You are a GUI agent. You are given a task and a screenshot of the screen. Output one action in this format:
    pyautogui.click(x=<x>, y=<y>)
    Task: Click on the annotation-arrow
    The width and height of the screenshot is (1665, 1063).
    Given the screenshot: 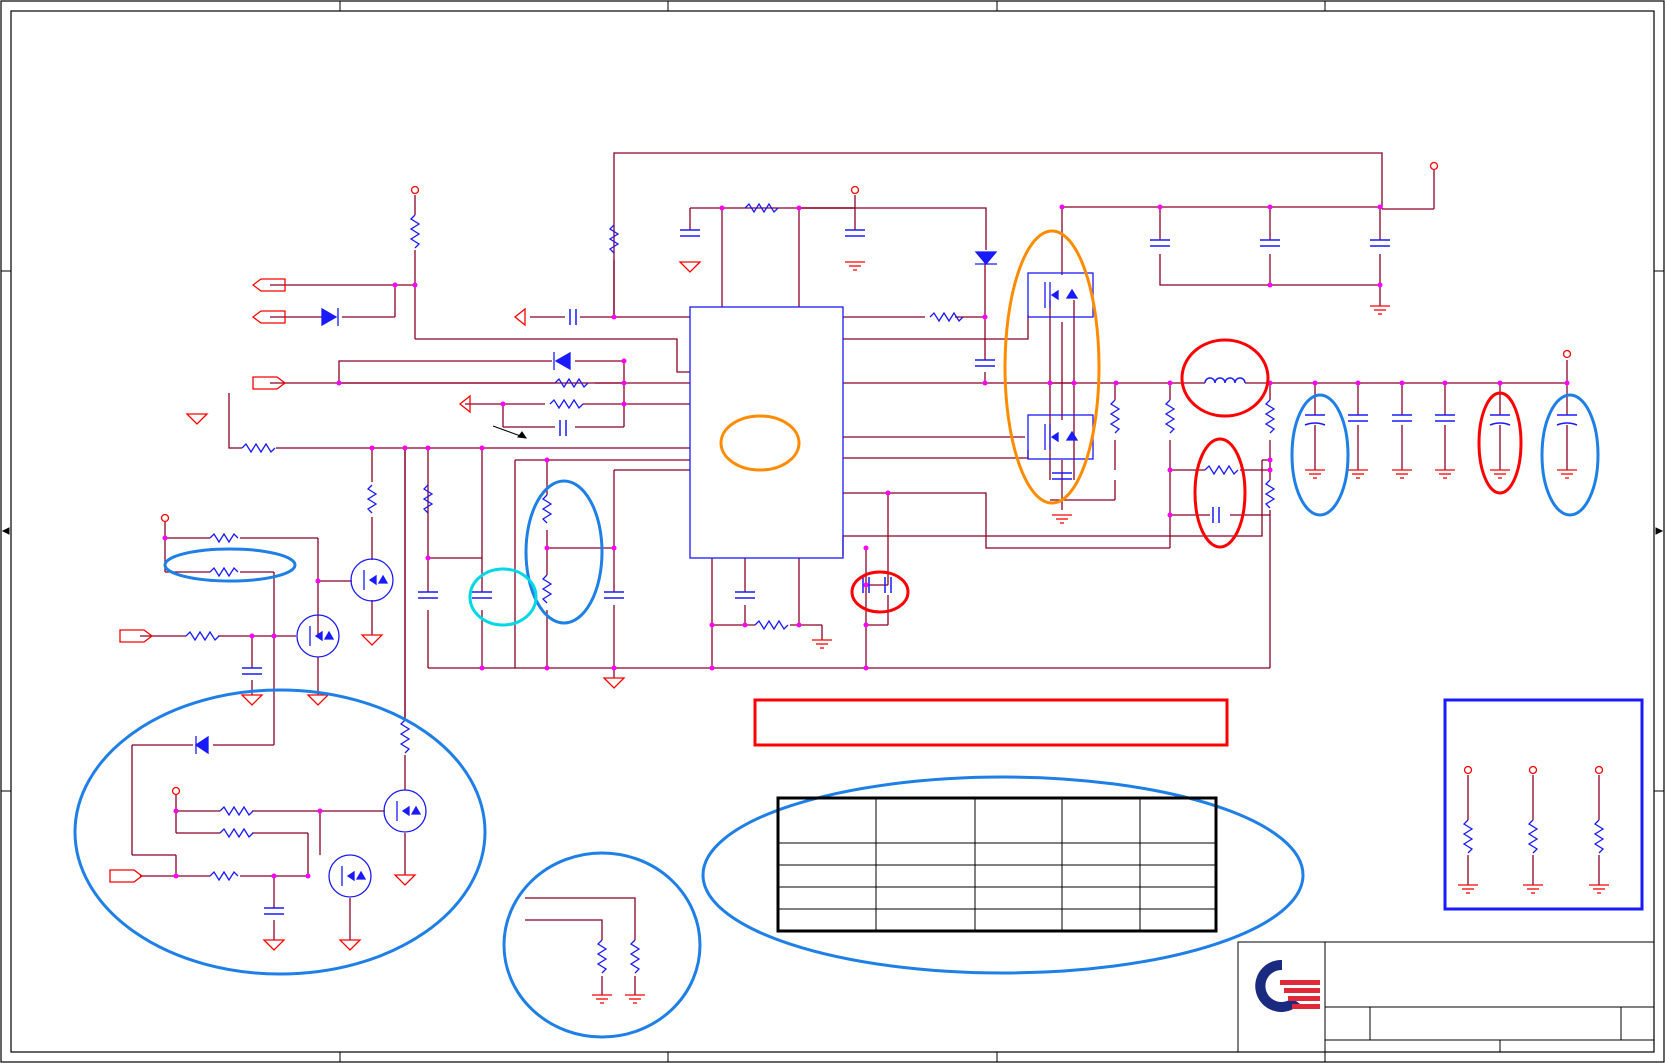 What is the action you would take?
    pyautogui.click(x=510, y=432)
    